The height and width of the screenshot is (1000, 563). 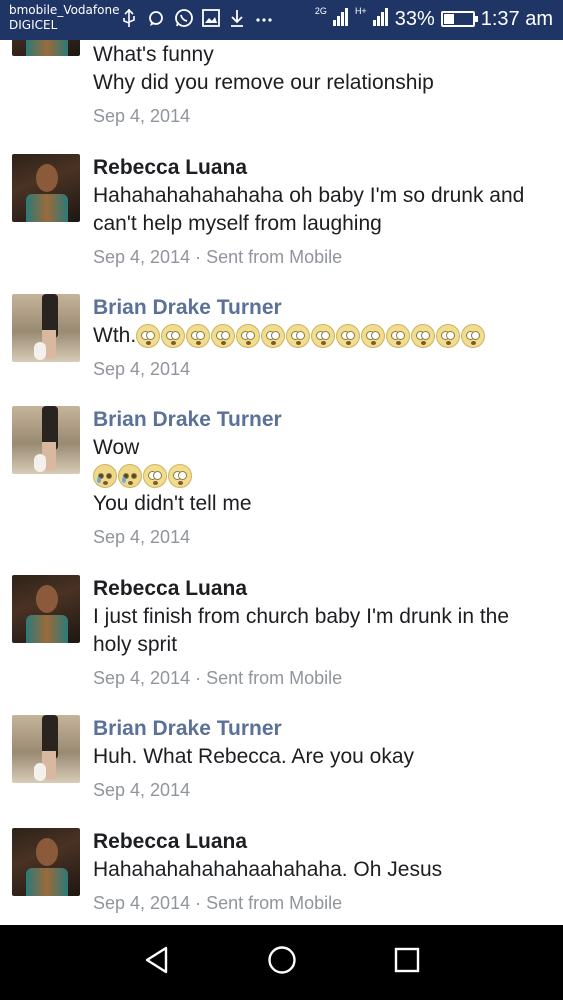 What do you see at coordinates (459, 19) in the screenshot?
I see `battery-icon` at bounding box center [459, 19].